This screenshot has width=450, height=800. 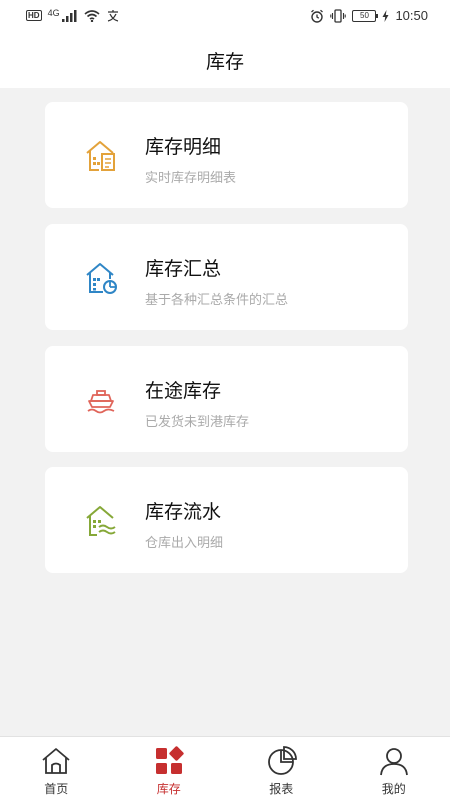 I want to click on tab-label: 我的, so click(x=393, y=789).